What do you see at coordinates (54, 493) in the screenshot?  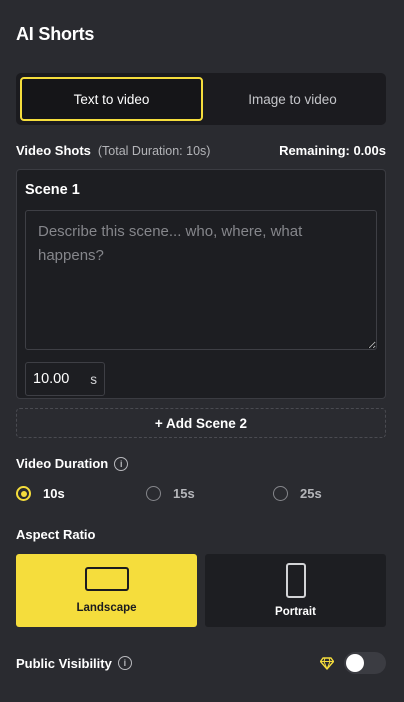 I see `duration-option-label: 10s` at bounding box center [54, 493].